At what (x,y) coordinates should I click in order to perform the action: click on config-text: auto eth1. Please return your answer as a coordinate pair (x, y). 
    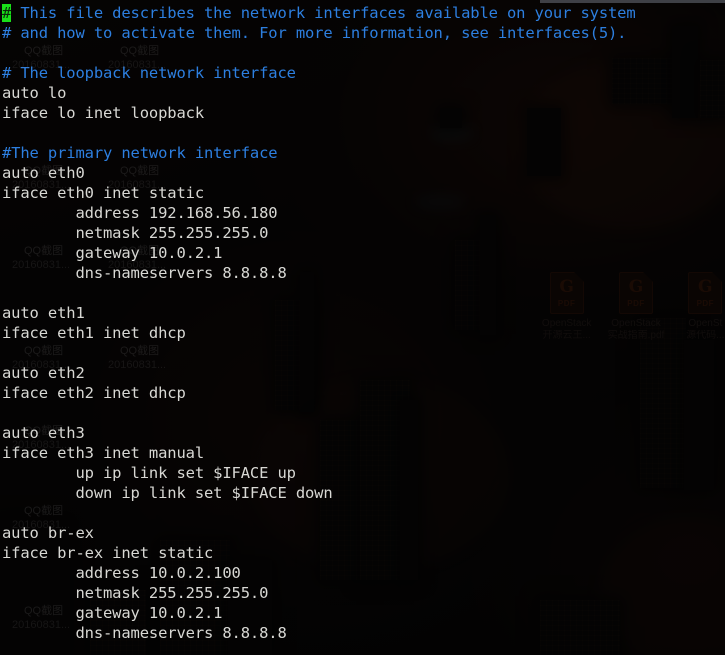
    Looking at the image, I should click on (43, 313).